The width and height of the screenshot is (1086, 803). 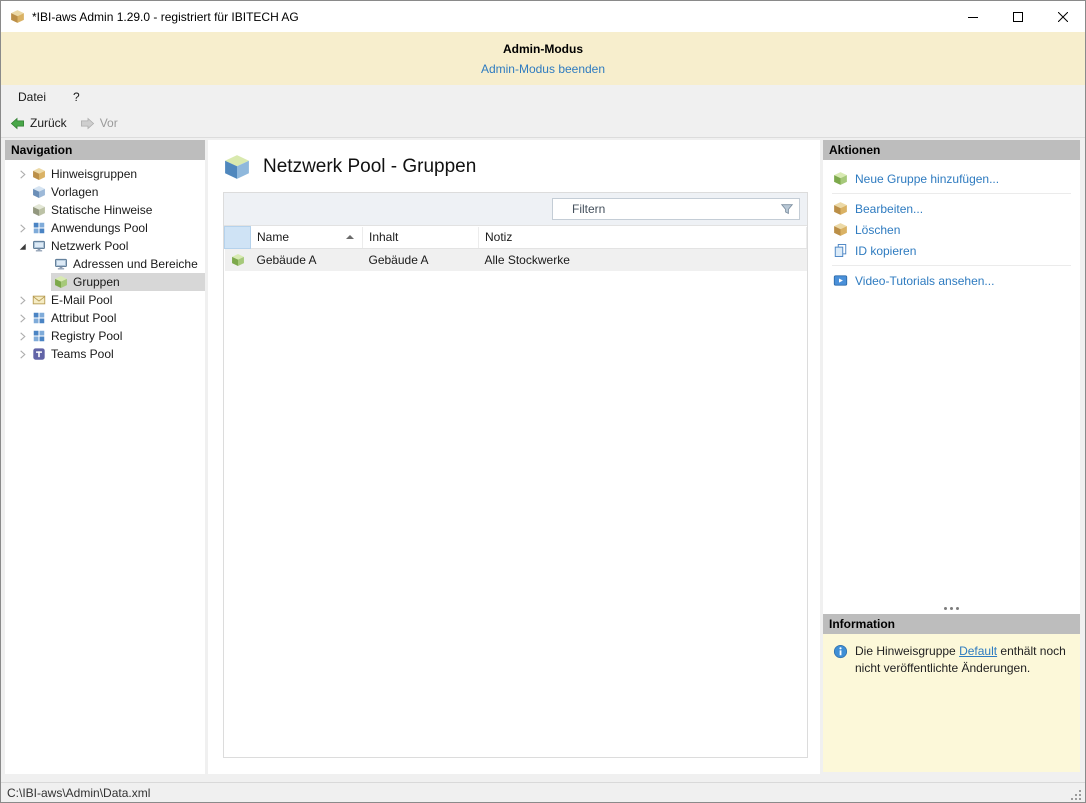 I want to click on action-delete: Löschen, so click(x=951, y=229).